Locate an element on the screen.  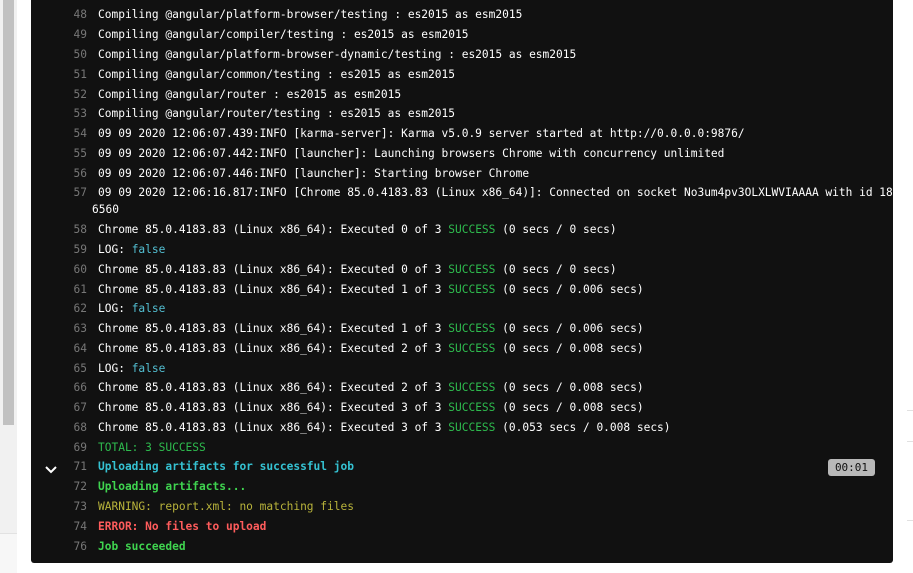
log-line-wrap: 6560 is located at coordinates (462, 210).